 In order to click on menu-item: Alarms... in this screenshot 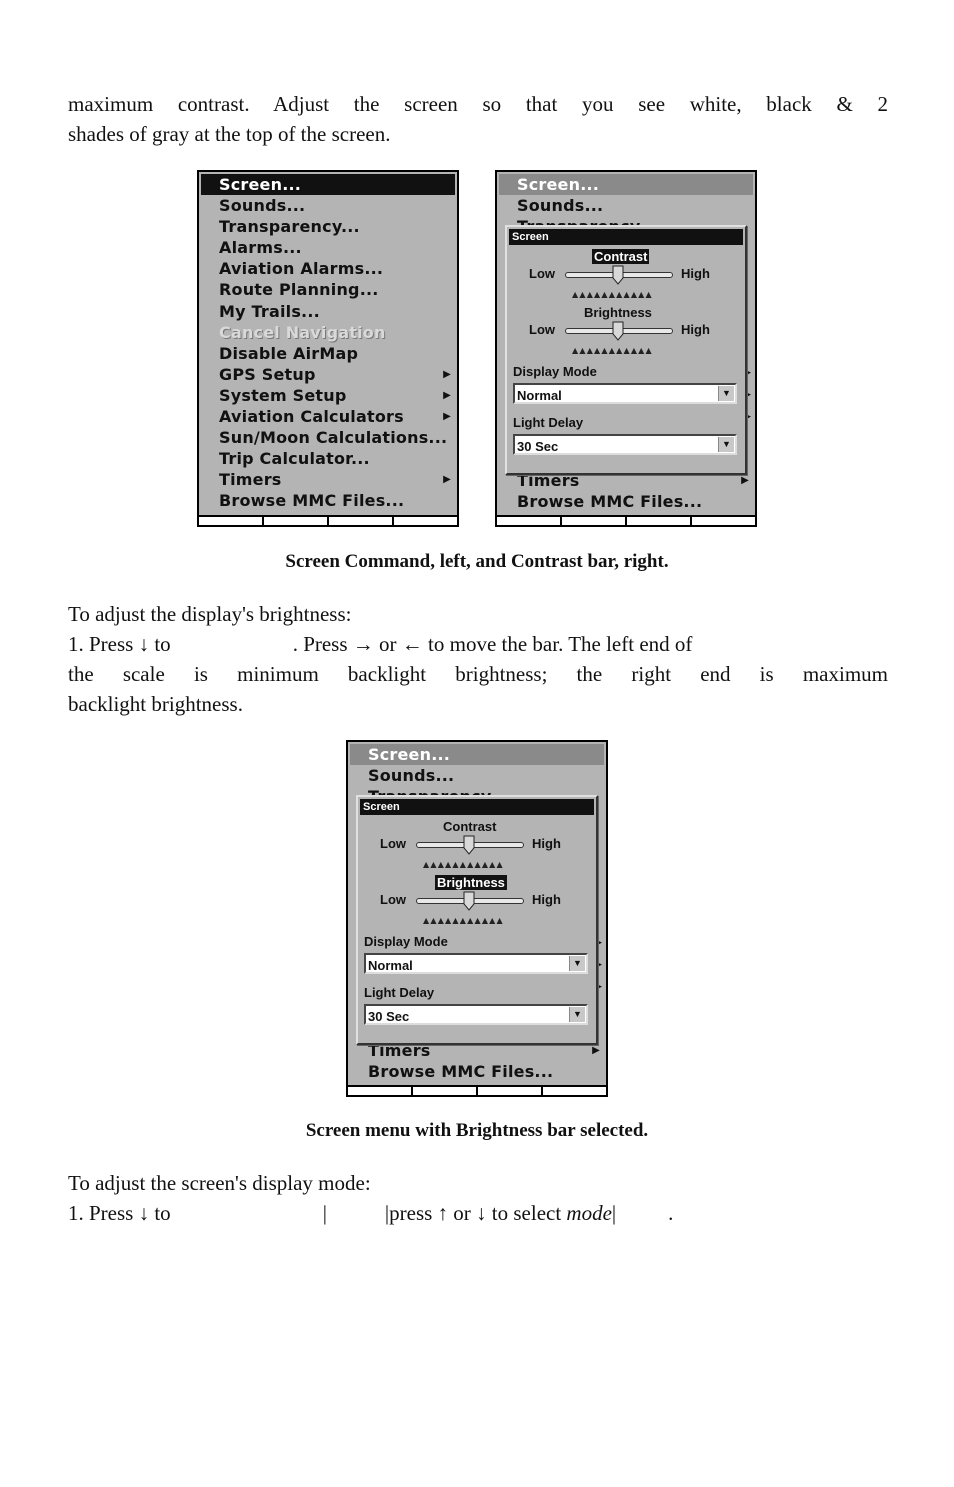, I will do `click(328, 247)`.